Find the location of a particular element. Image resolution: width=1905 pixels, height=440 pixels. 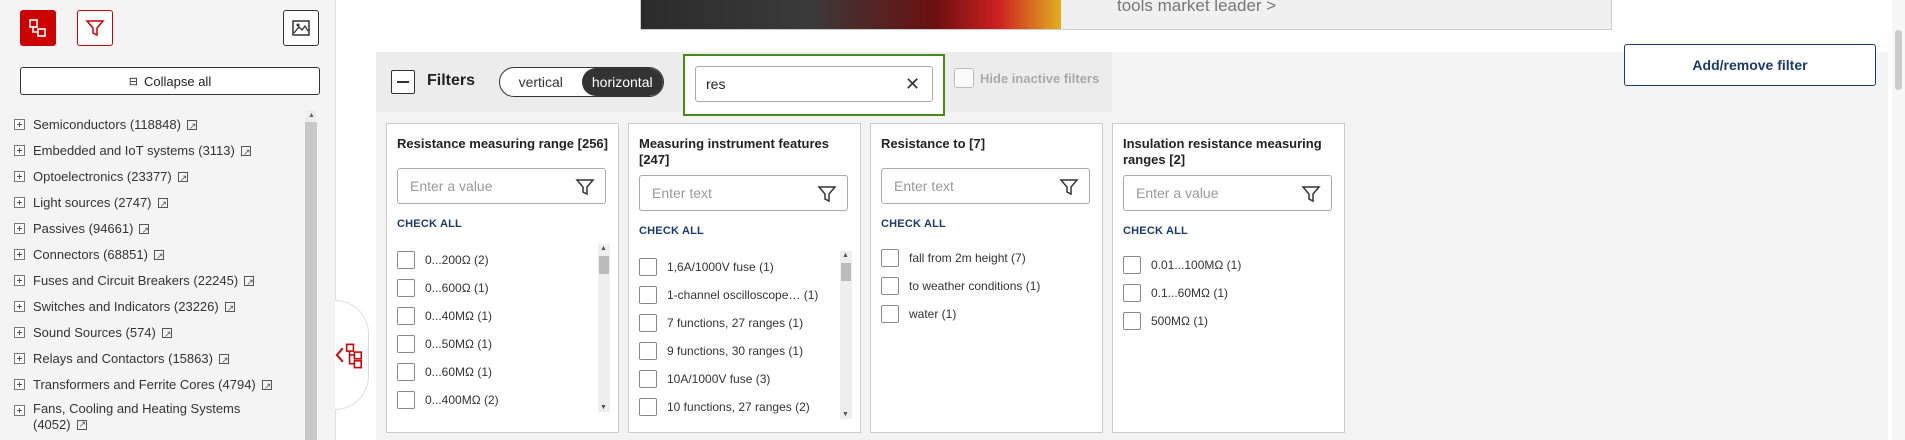

filter-option: 0...600Ω (1) is located at coordinates (502, 288).